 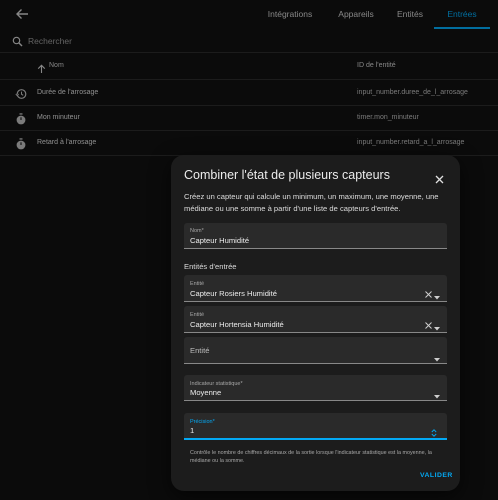 What do you see at coordinates (205, 392) in the screenshot?
I see `statistic-select-value: Moyenne` at bounding box center [205, 392].